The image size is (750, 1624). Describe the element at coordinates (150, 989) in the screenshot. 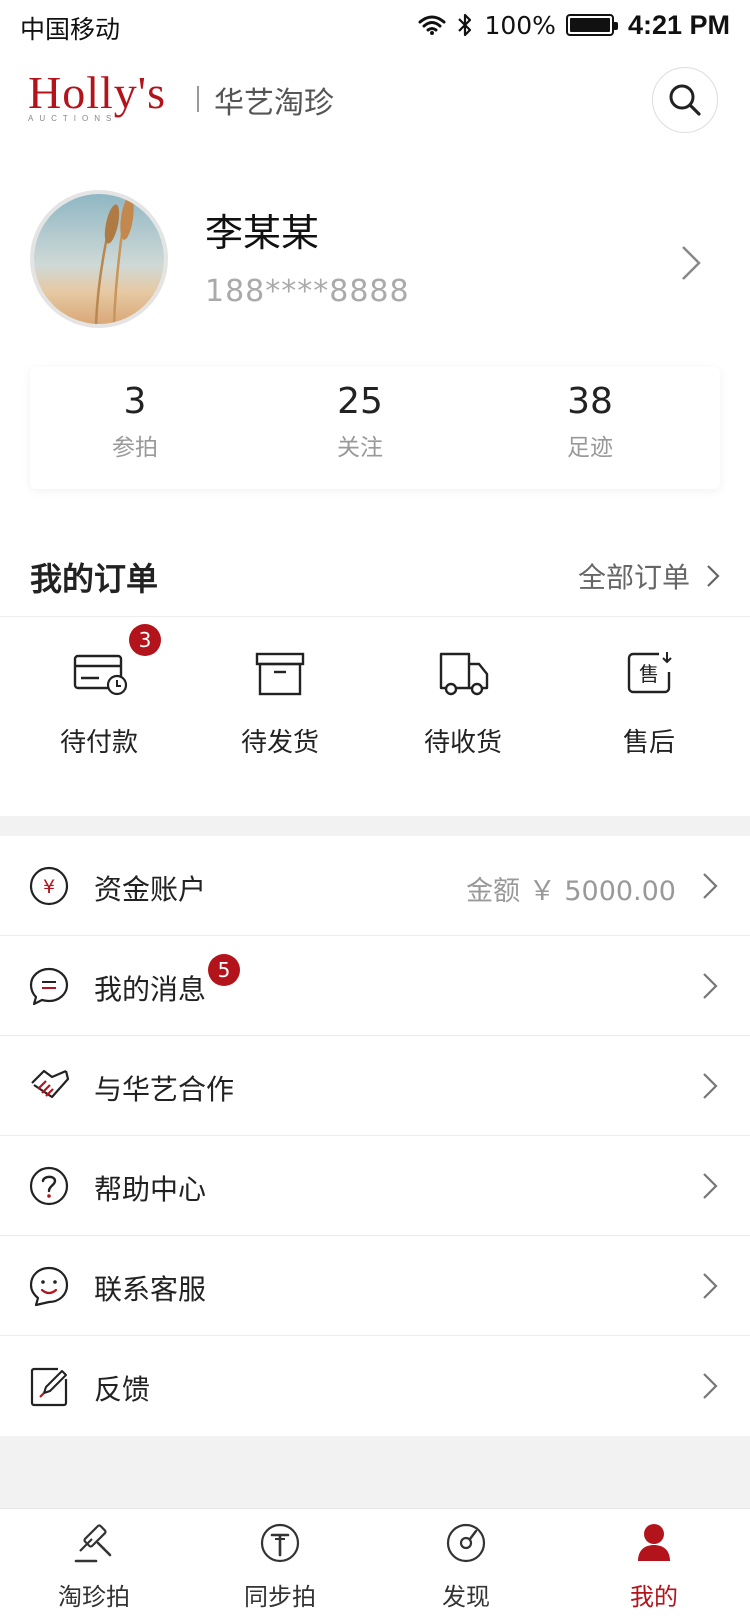

I see `menu-label: 我的消息` at that location.